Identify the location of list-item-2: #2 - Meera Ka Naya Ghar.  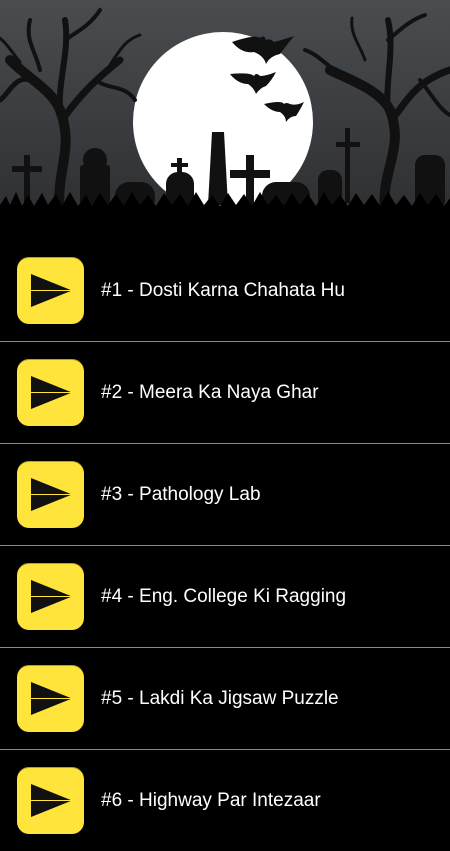
(225, 393).